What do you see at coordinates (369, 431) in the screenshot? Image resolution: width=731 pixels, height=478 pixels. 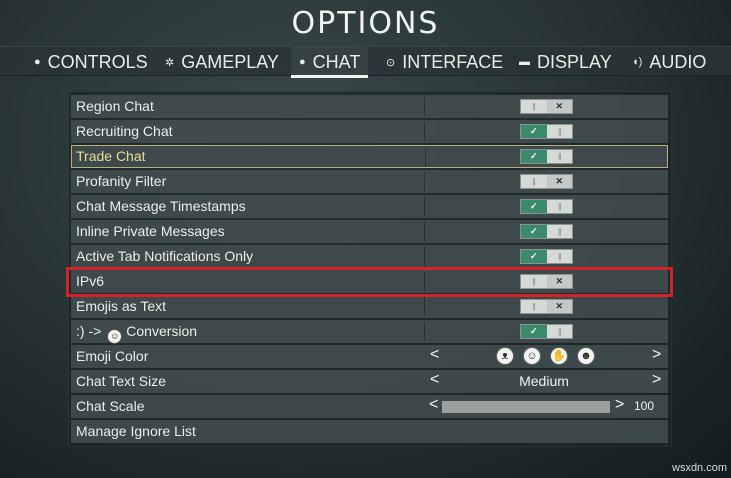 I see `manage-ignore-list-button: Manage Ignore List` at bounding box center [369, 431].